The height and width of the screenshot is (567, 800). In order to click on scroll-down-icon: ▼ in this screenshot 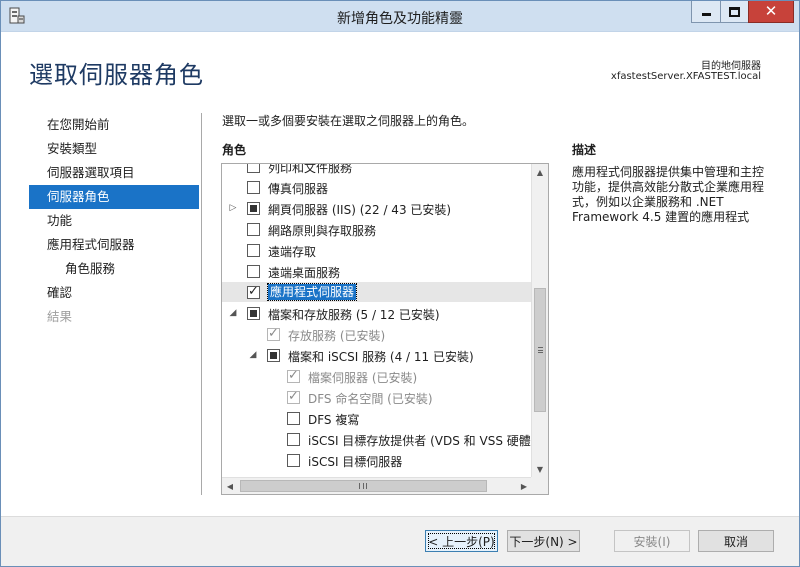, I will do `click(540, 469)`.